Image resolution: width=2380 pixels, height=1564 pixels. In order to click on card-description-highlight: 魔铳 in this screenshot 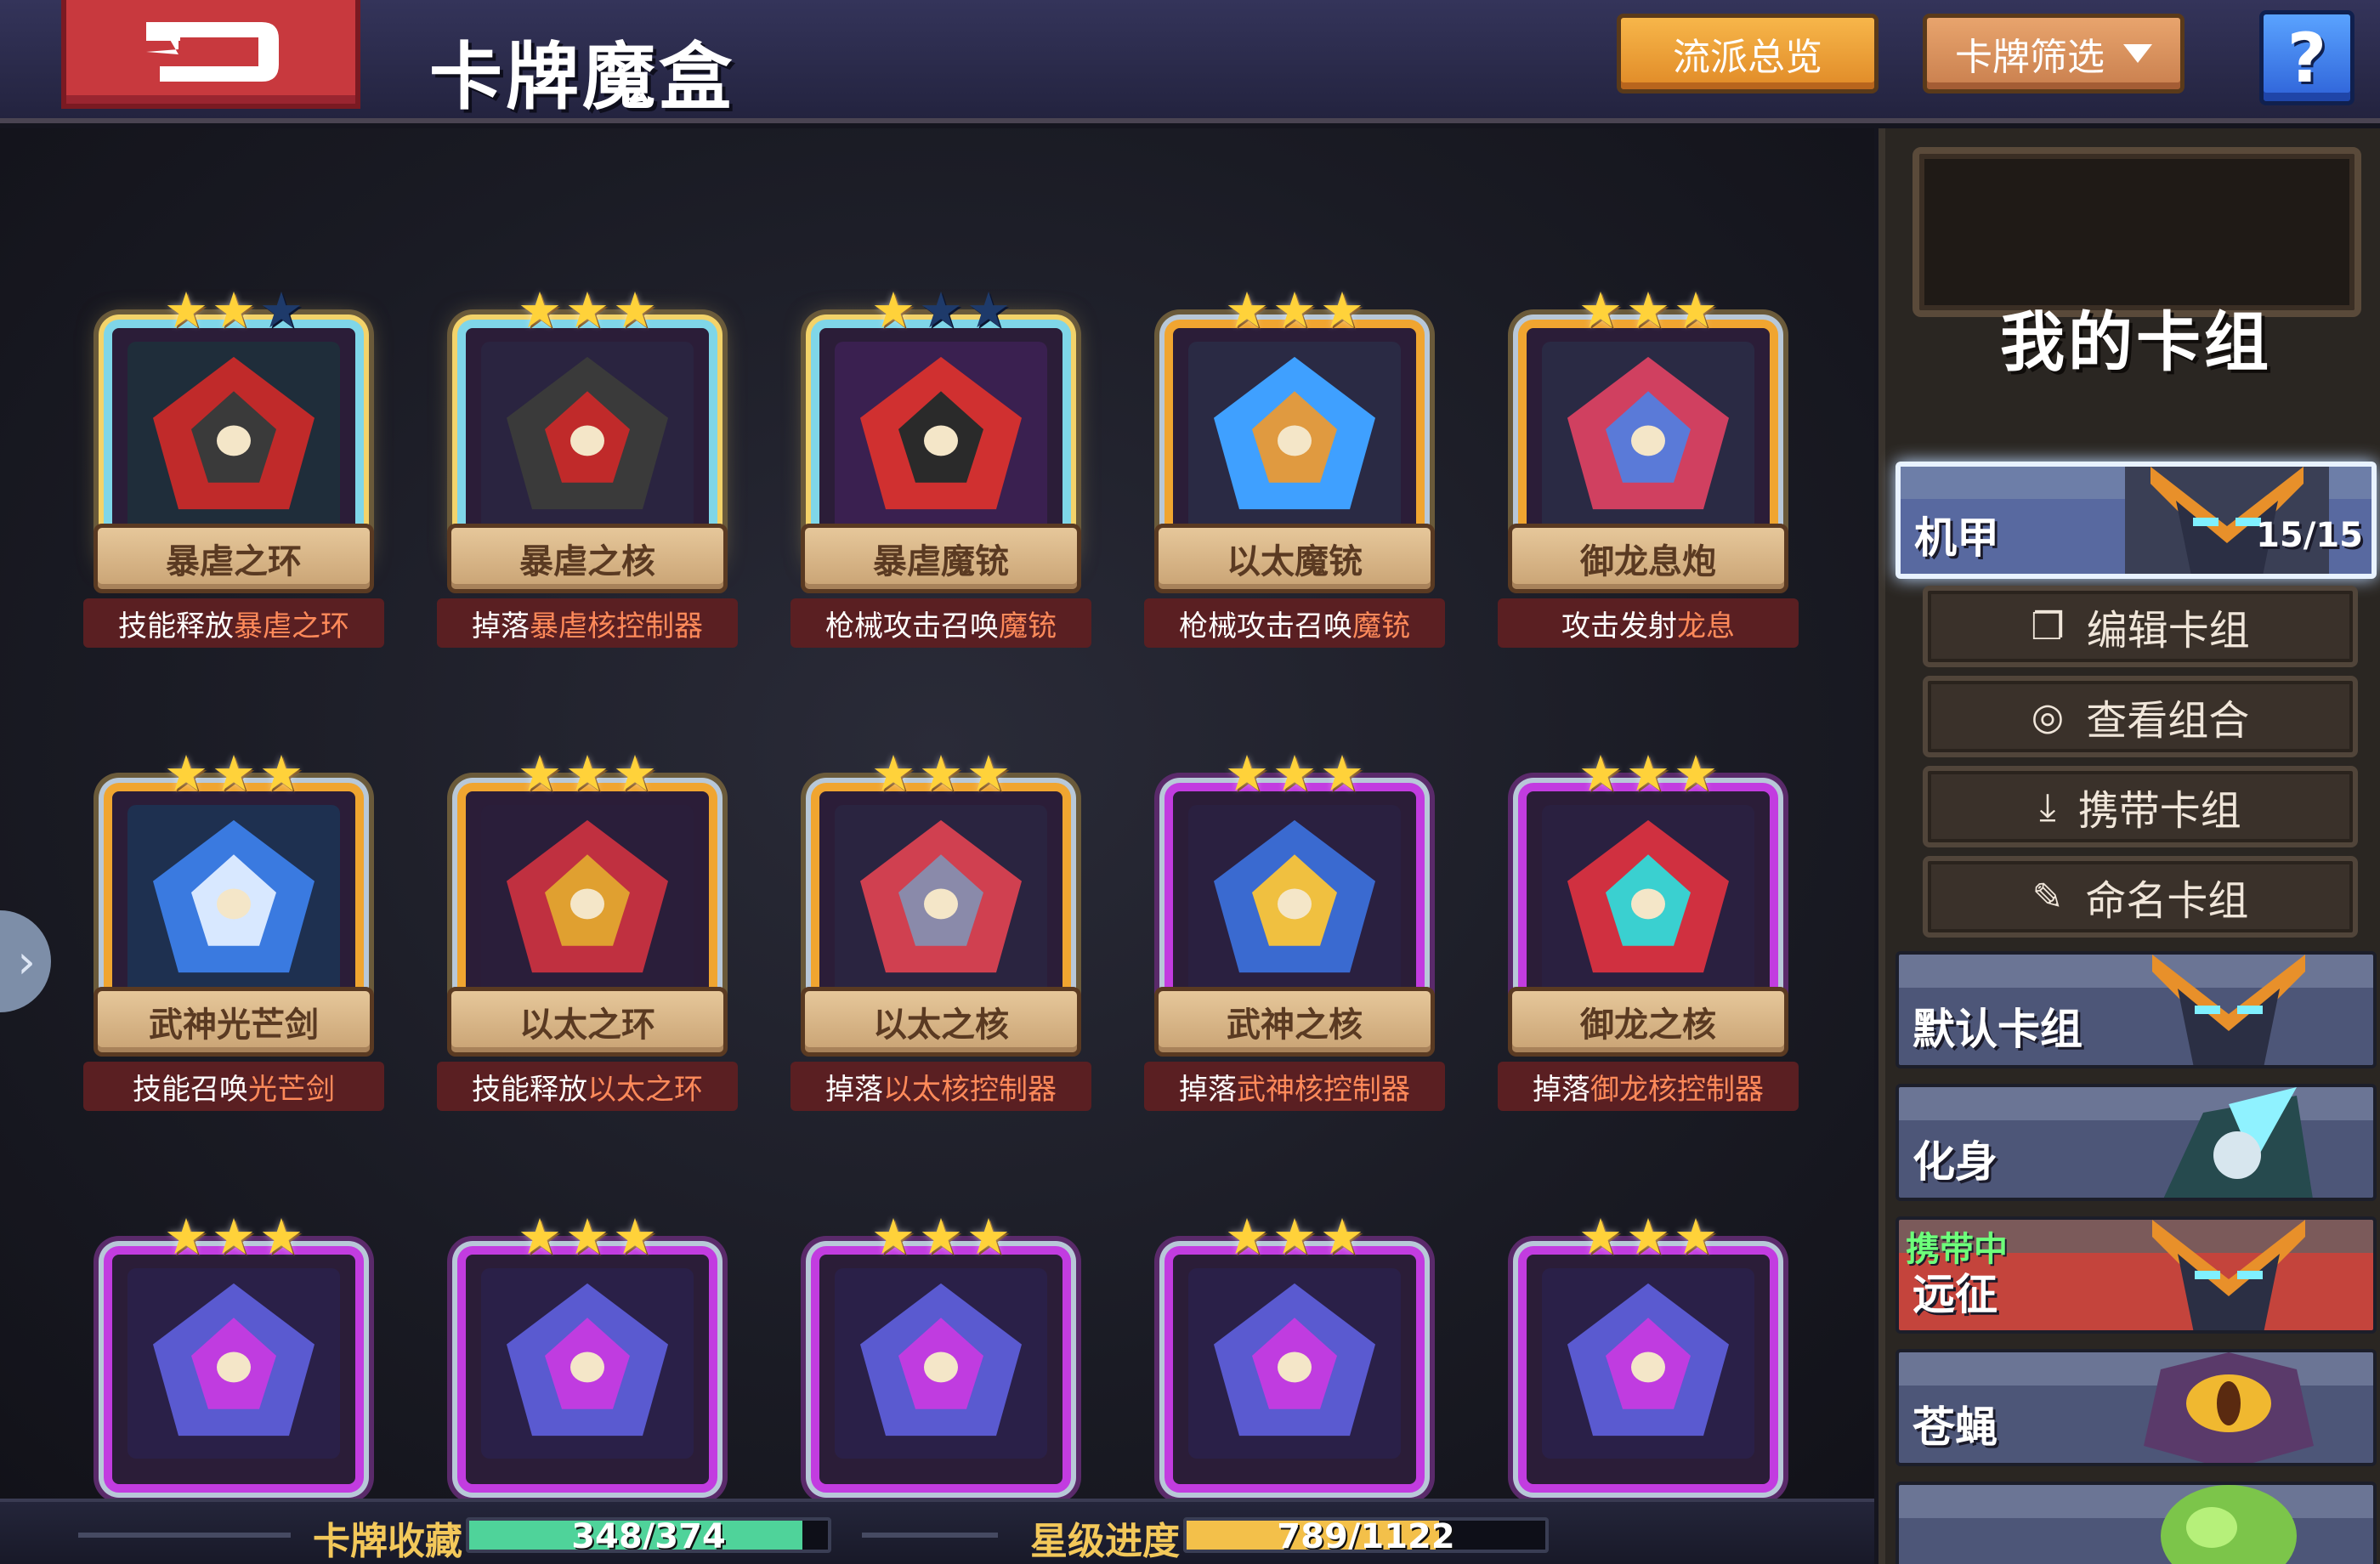, I will do `click(1028, 626)`.